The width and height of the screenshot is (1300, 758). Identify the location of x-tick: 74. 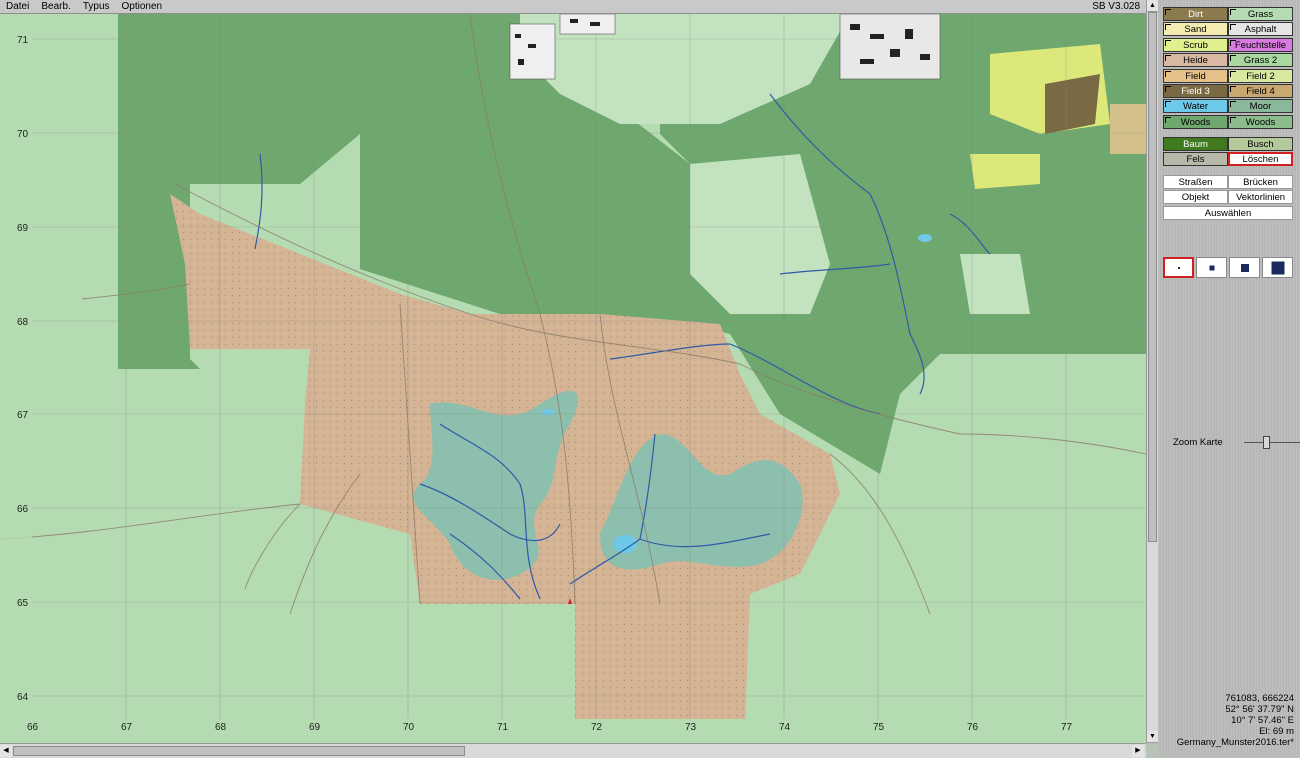
(785, 727).